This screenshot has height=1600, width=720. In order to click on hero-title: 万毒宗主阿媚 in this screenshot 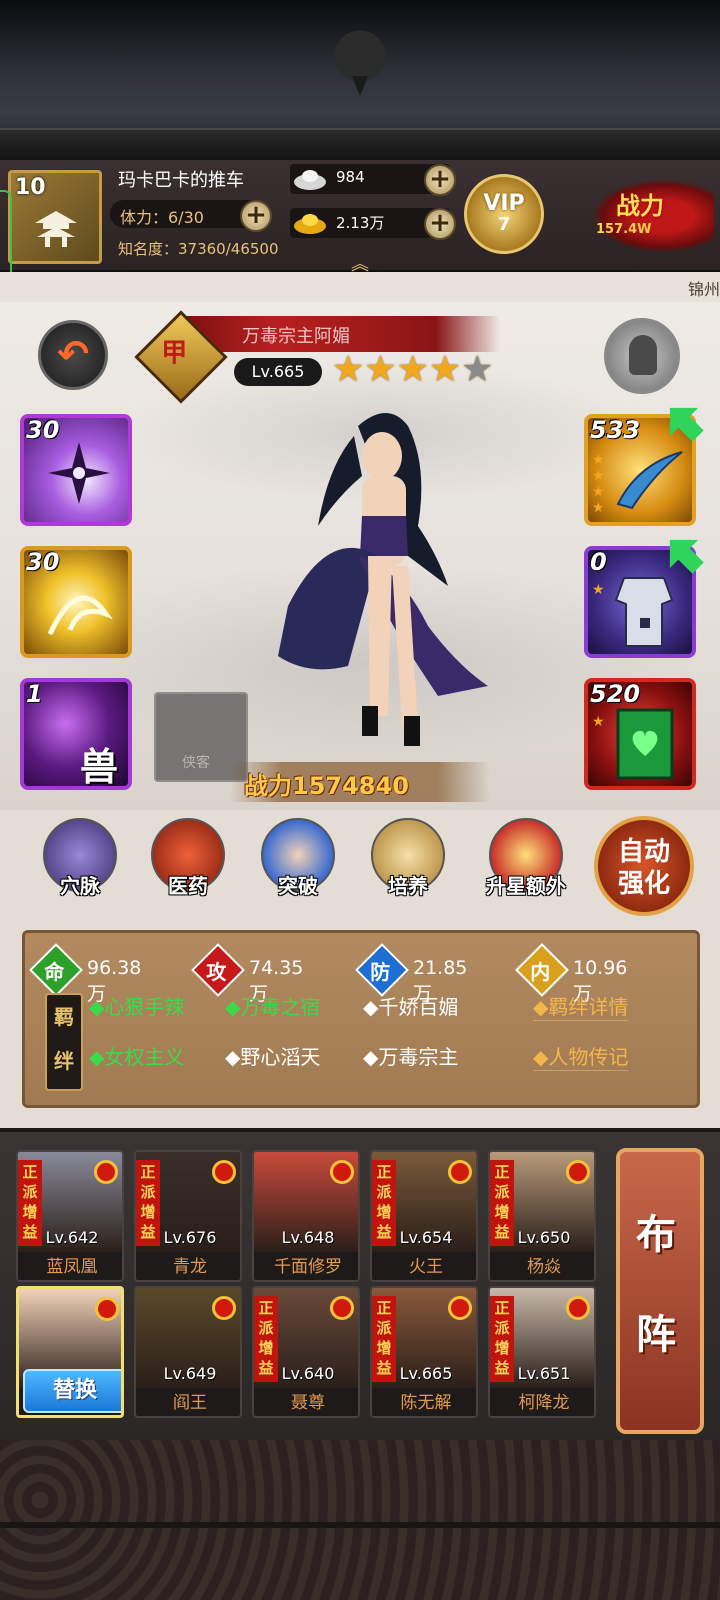, I will do `click(296, 336)`.